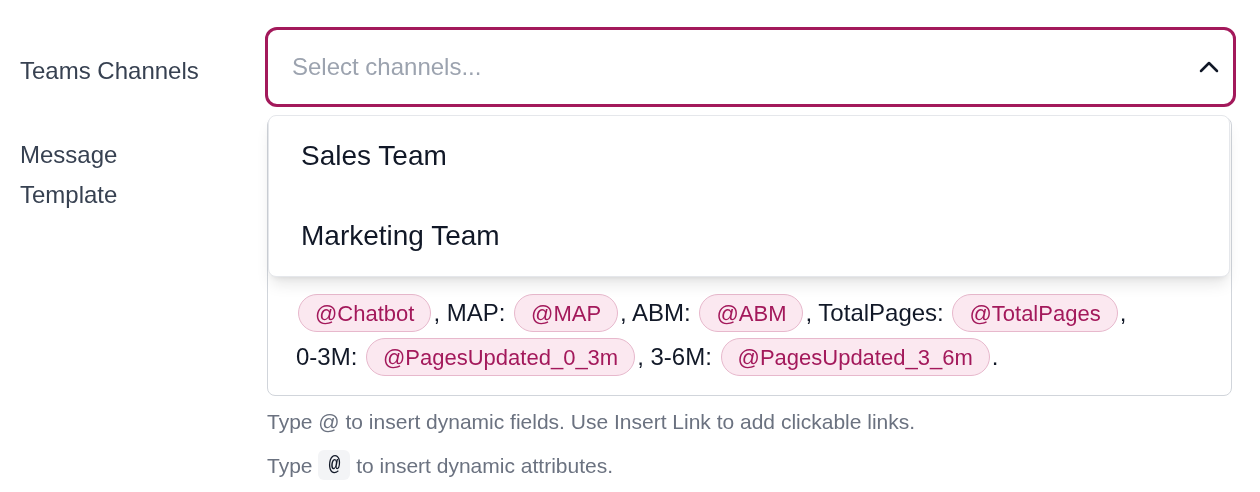  What do you see at coordinates (327, 357) in the screenshot?
I see `template-text: 0-3M:` at bounding box center [327, 357].